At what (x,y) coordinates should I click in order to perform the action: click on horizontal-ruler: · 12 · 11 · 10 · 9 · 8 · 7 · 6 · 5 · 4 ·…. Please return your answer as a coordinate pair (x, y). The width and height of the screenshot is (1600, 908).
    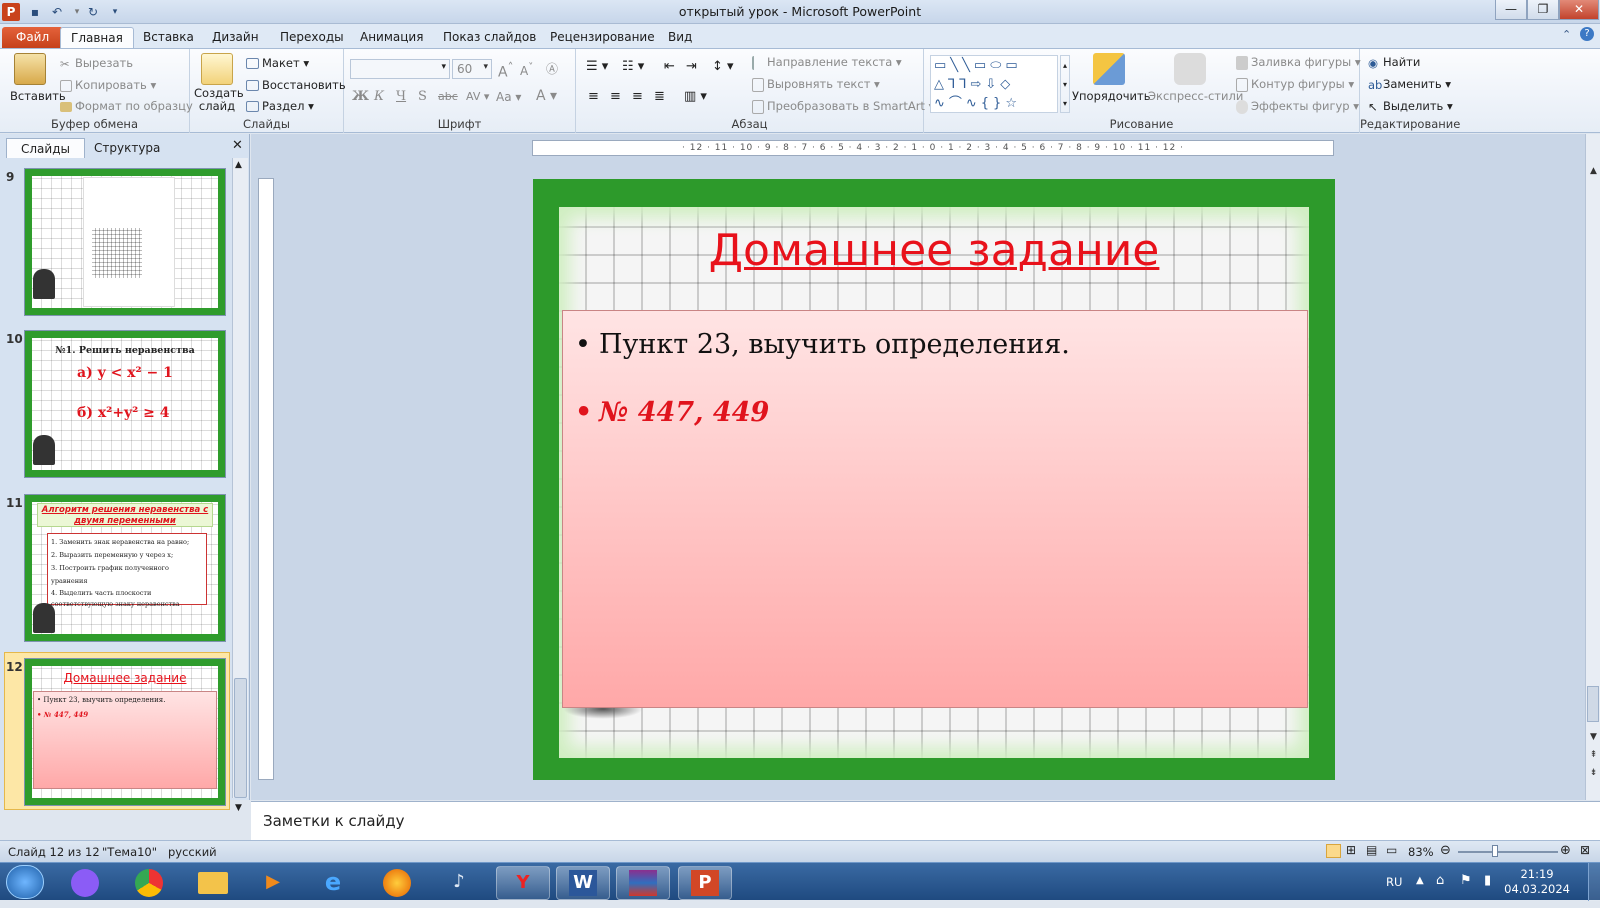
    Looking at the image, I should click on (933, 148).